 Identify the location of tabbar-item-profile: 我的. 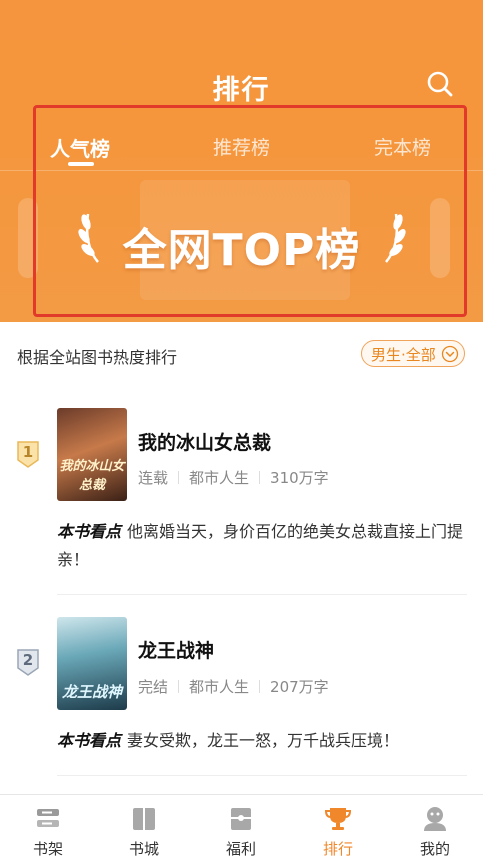
(435, 827).